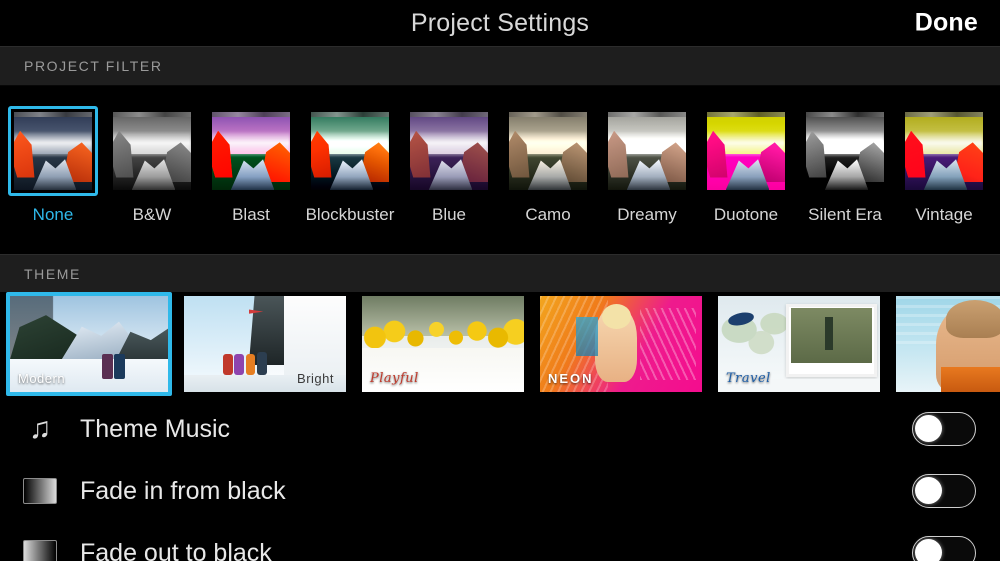  I want to click on fade-out-icon, so click(40, 550).